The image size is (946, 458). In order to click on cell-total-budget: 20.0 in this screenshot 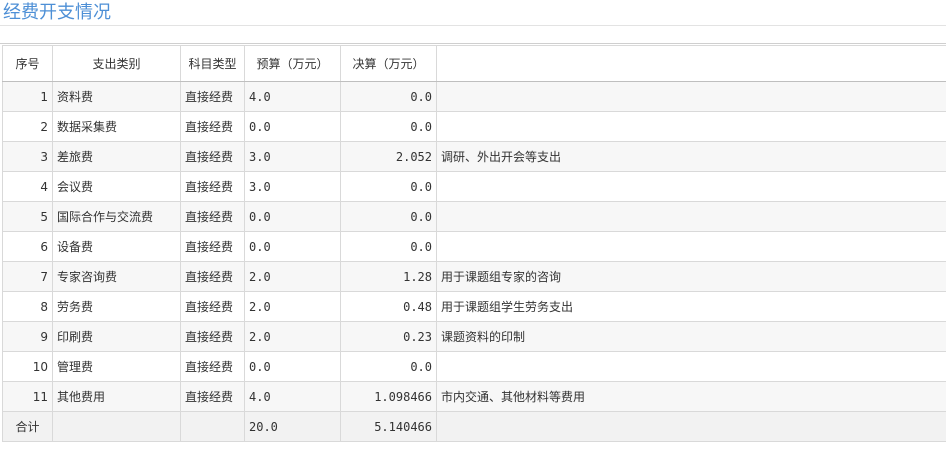, I will do `click(292, 426)`.